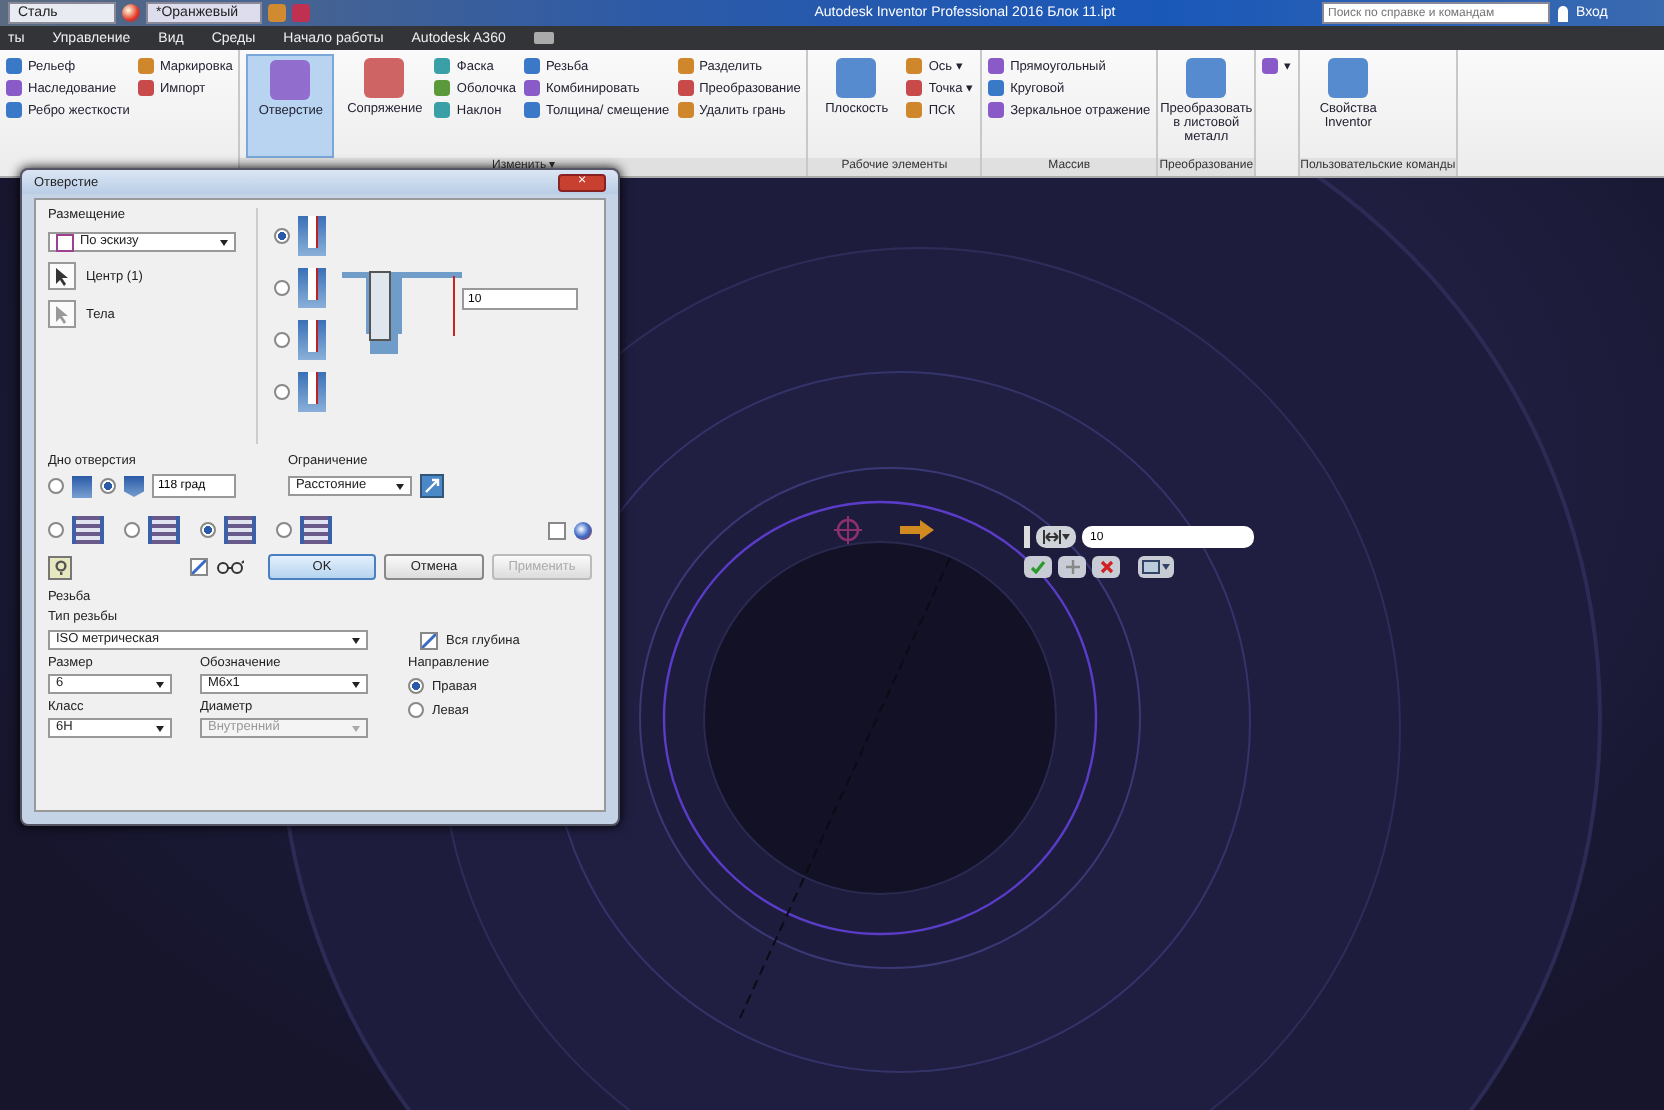 The image size is (1664, 1110). What do you see at coordinates (1056, 537) in the screenshot?
I see `dimension-type-dropdown` at bounding box center [1056, 537].